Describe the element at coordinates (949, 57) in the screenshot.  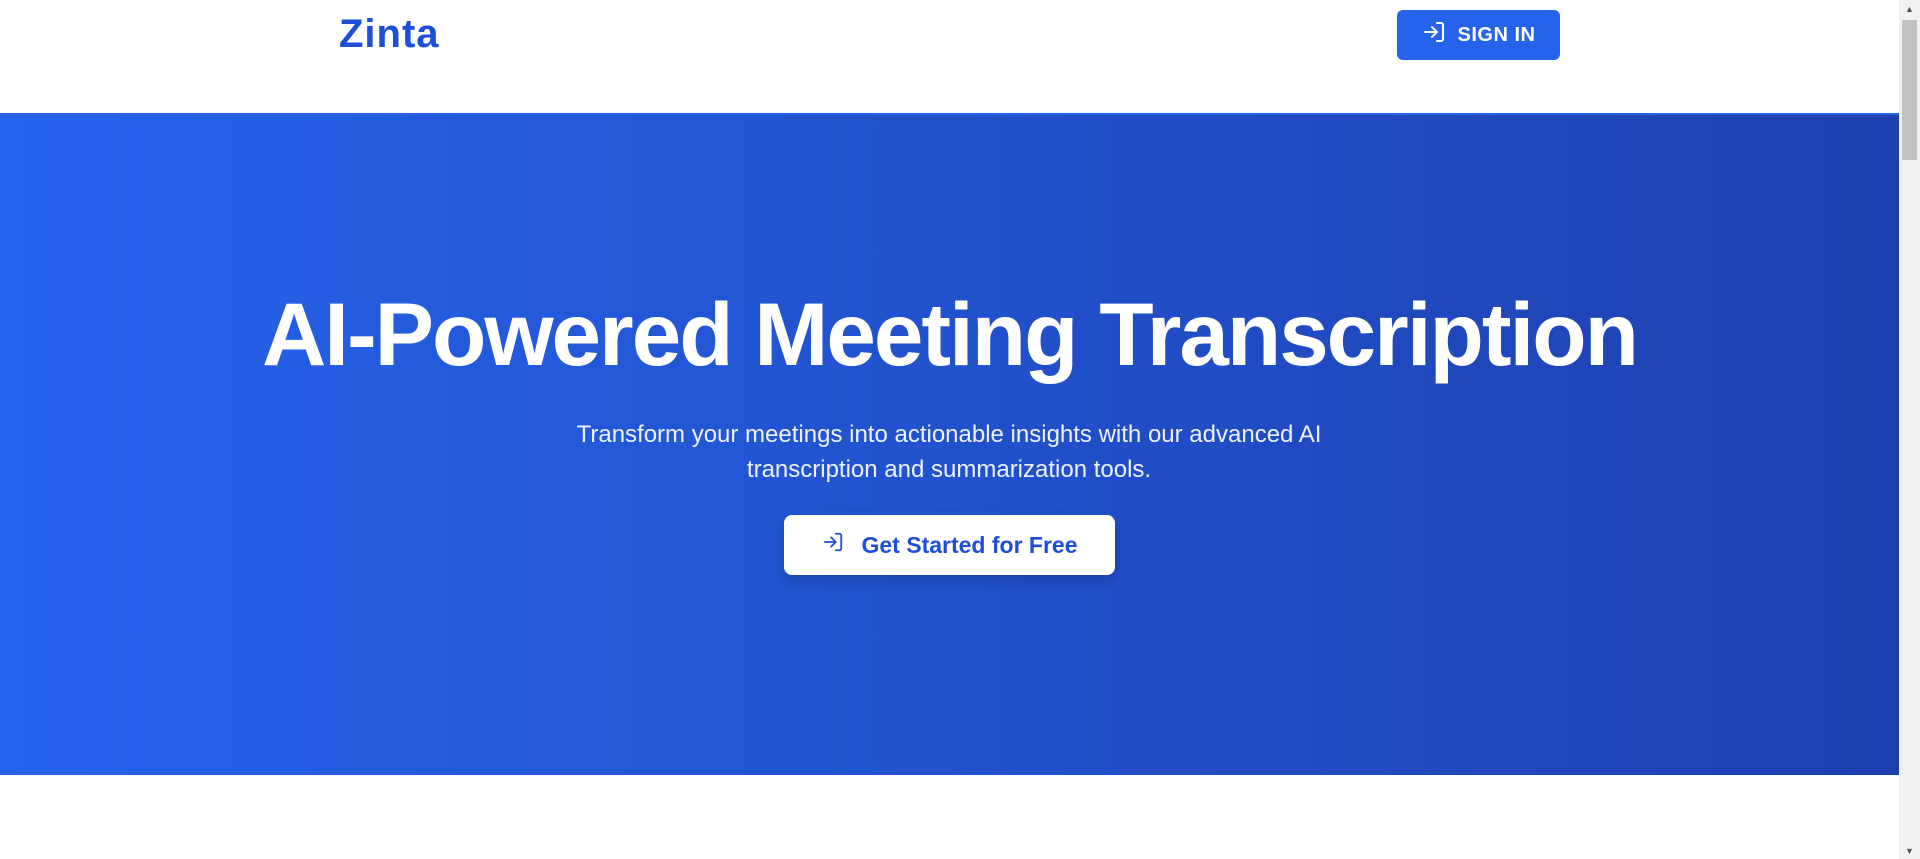
I see `site-header: Zinta SIGN IN` at that location.